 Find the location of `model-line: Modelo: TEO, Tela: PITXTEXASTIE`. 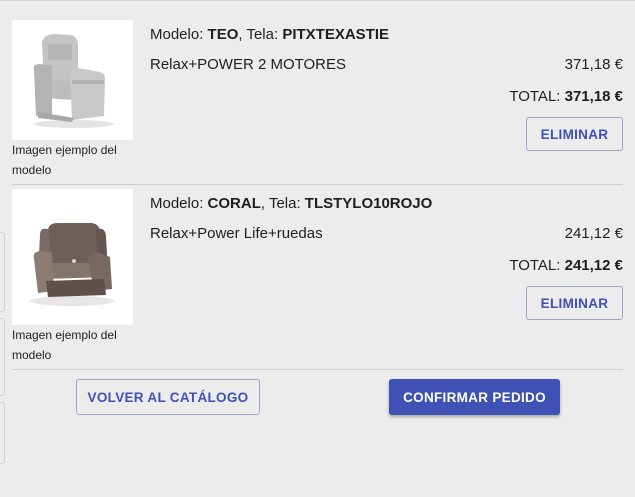

model-line: Modelo: TEO, Tela: PITXTEXASTIE is located at coordinates (269, 34).